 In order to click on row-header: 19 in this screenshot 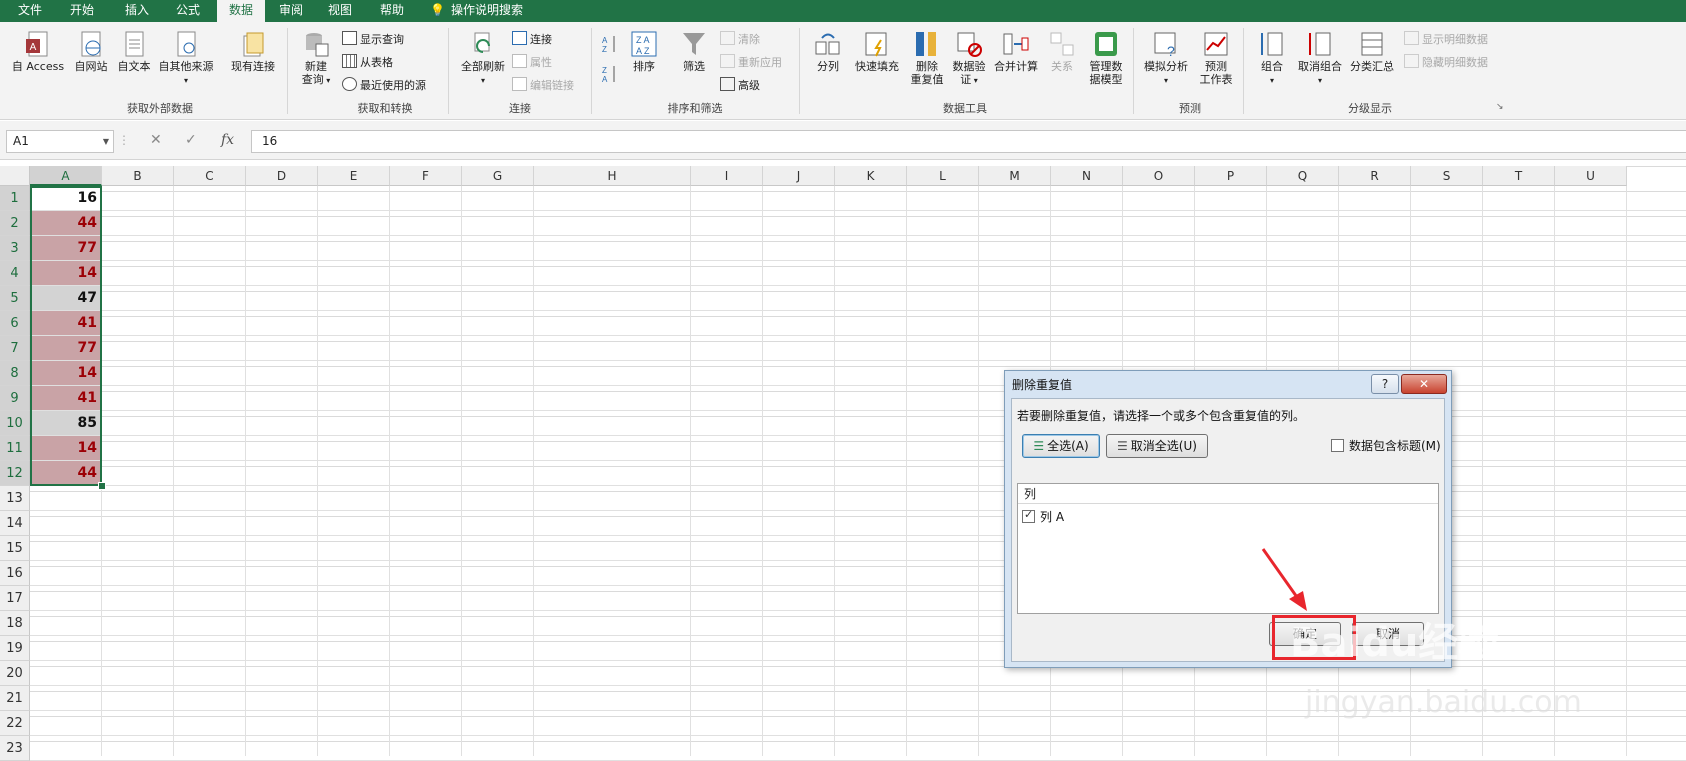, I will do `click(15, 648)`.